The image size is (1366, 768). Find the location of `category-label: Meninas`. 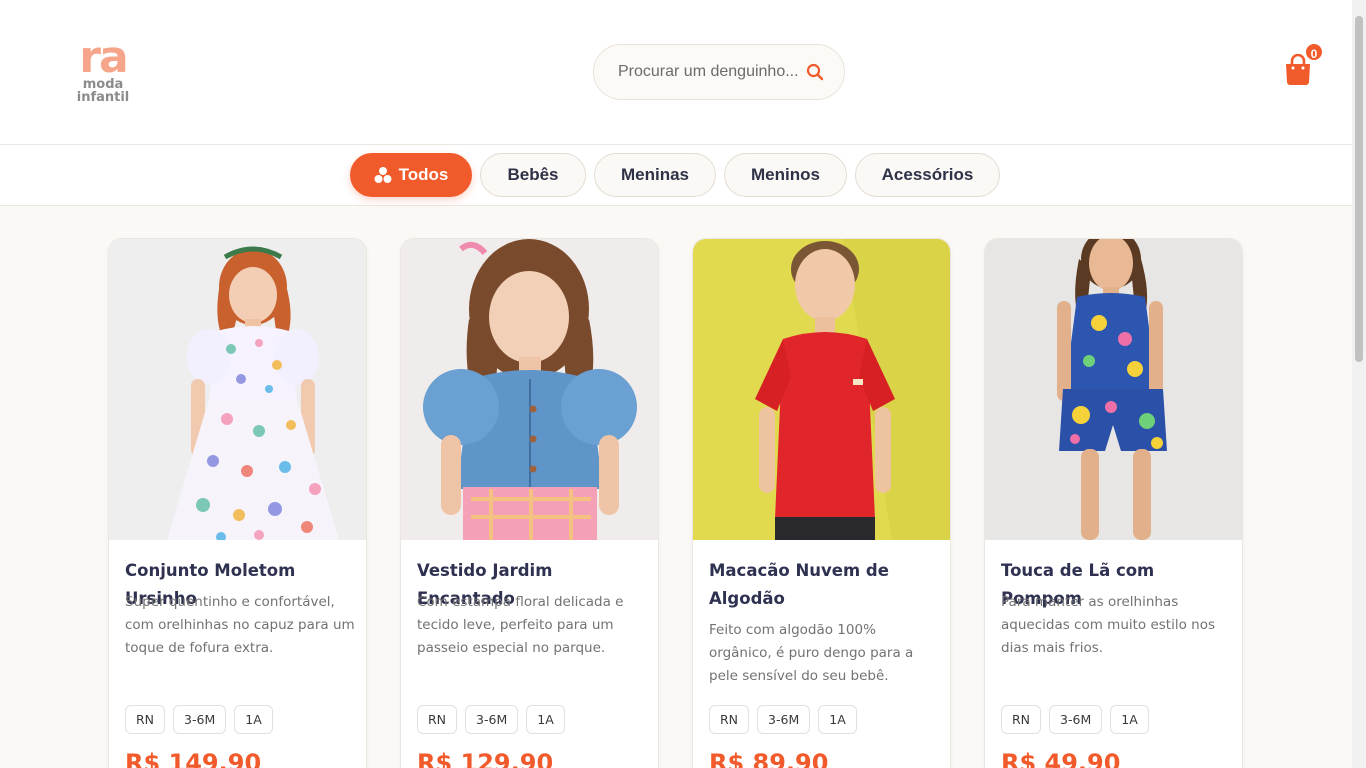

category-label: Meninas is located at coordinates (655, 174).